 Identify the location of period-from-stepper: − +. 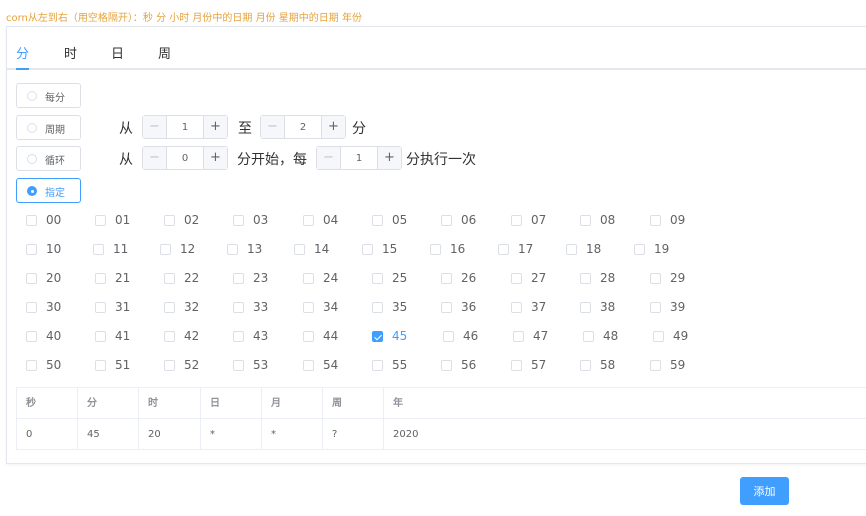
(185, 127).